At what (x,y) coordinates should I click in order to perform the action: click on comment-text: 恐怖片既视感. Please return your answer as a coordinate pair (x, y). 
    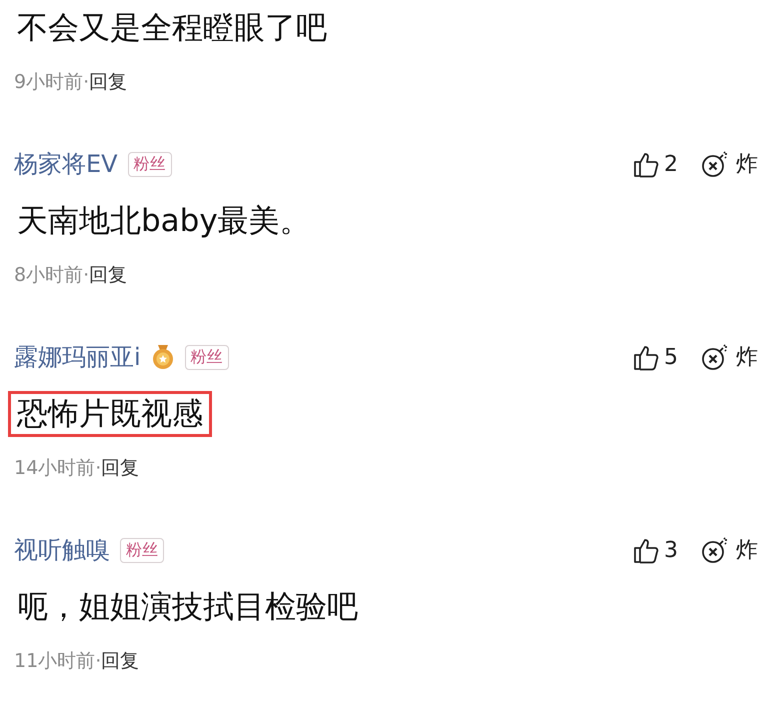
    Looking at the image, I should click on (110, 414).